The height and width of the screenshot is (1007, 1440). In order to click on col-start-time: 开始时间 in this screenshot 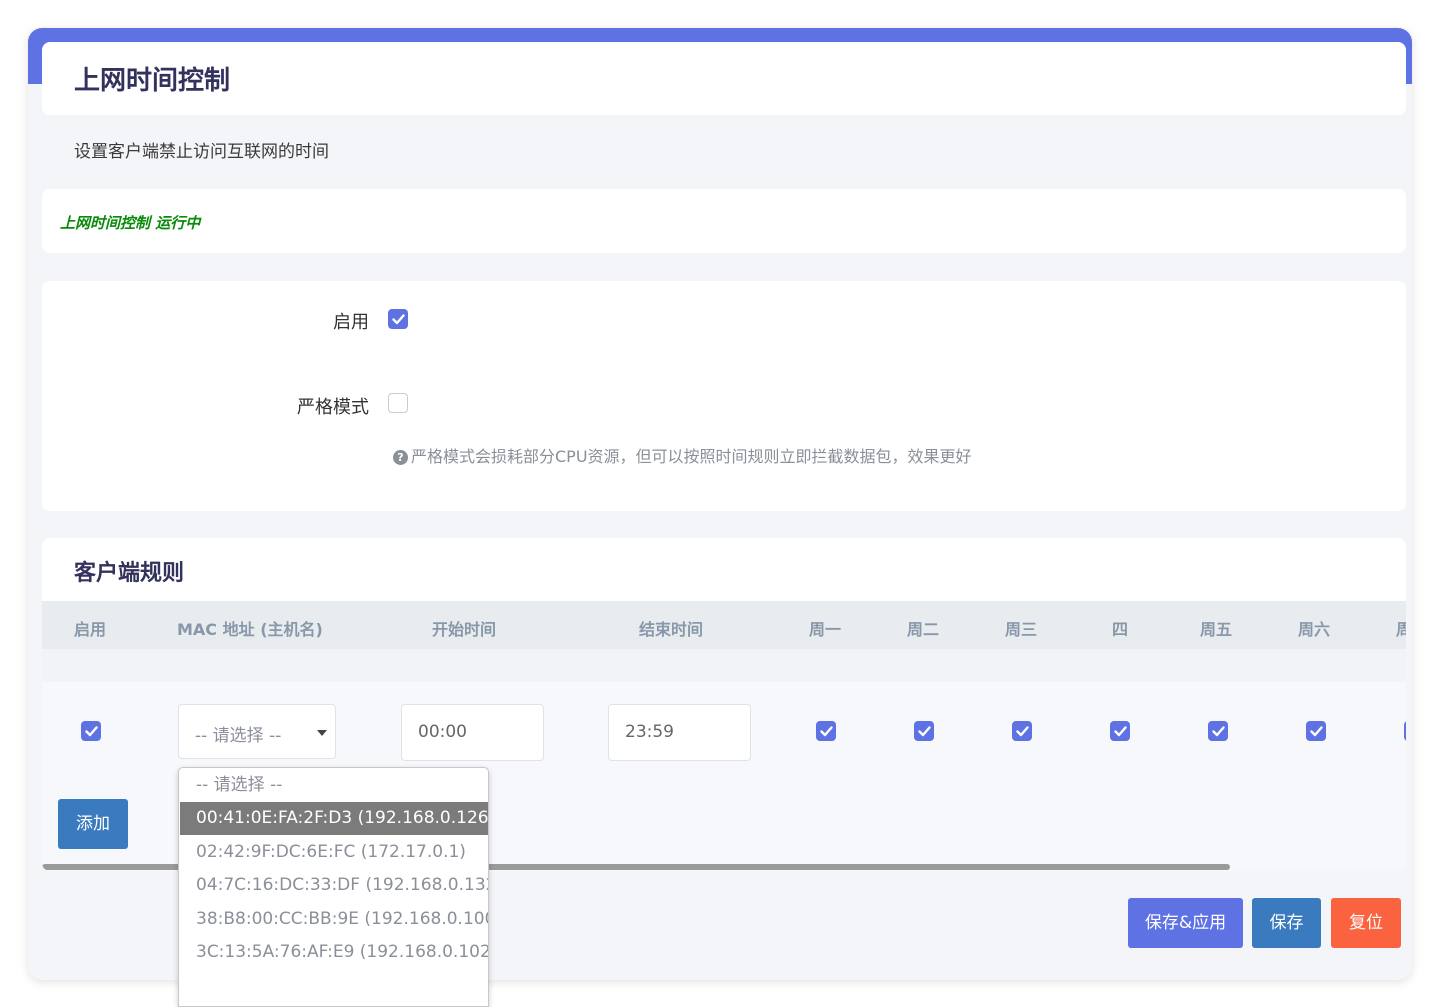, I will do `click(464, 629)`.